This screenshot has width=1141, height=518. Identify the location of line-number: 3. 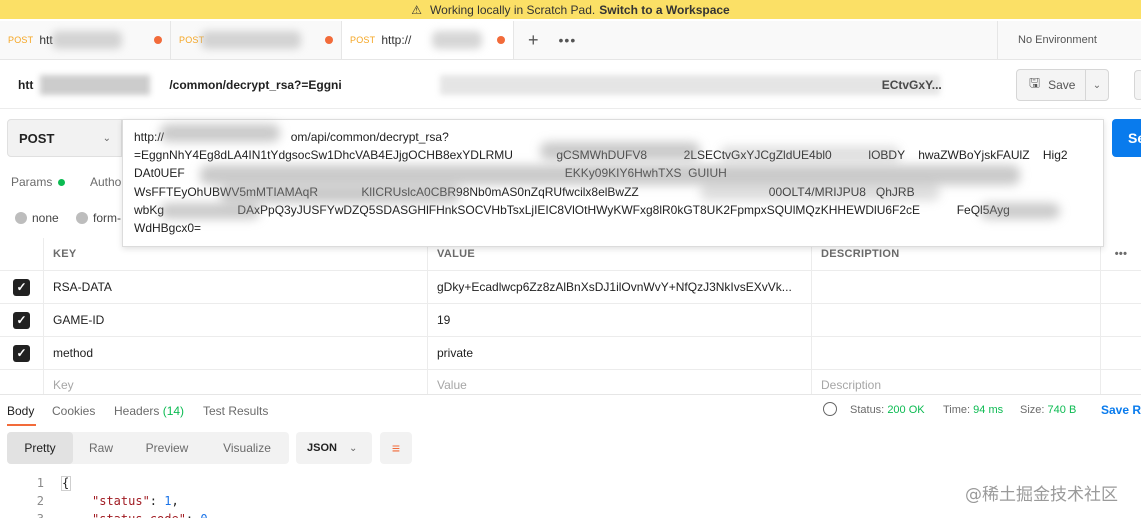
(36, 515).